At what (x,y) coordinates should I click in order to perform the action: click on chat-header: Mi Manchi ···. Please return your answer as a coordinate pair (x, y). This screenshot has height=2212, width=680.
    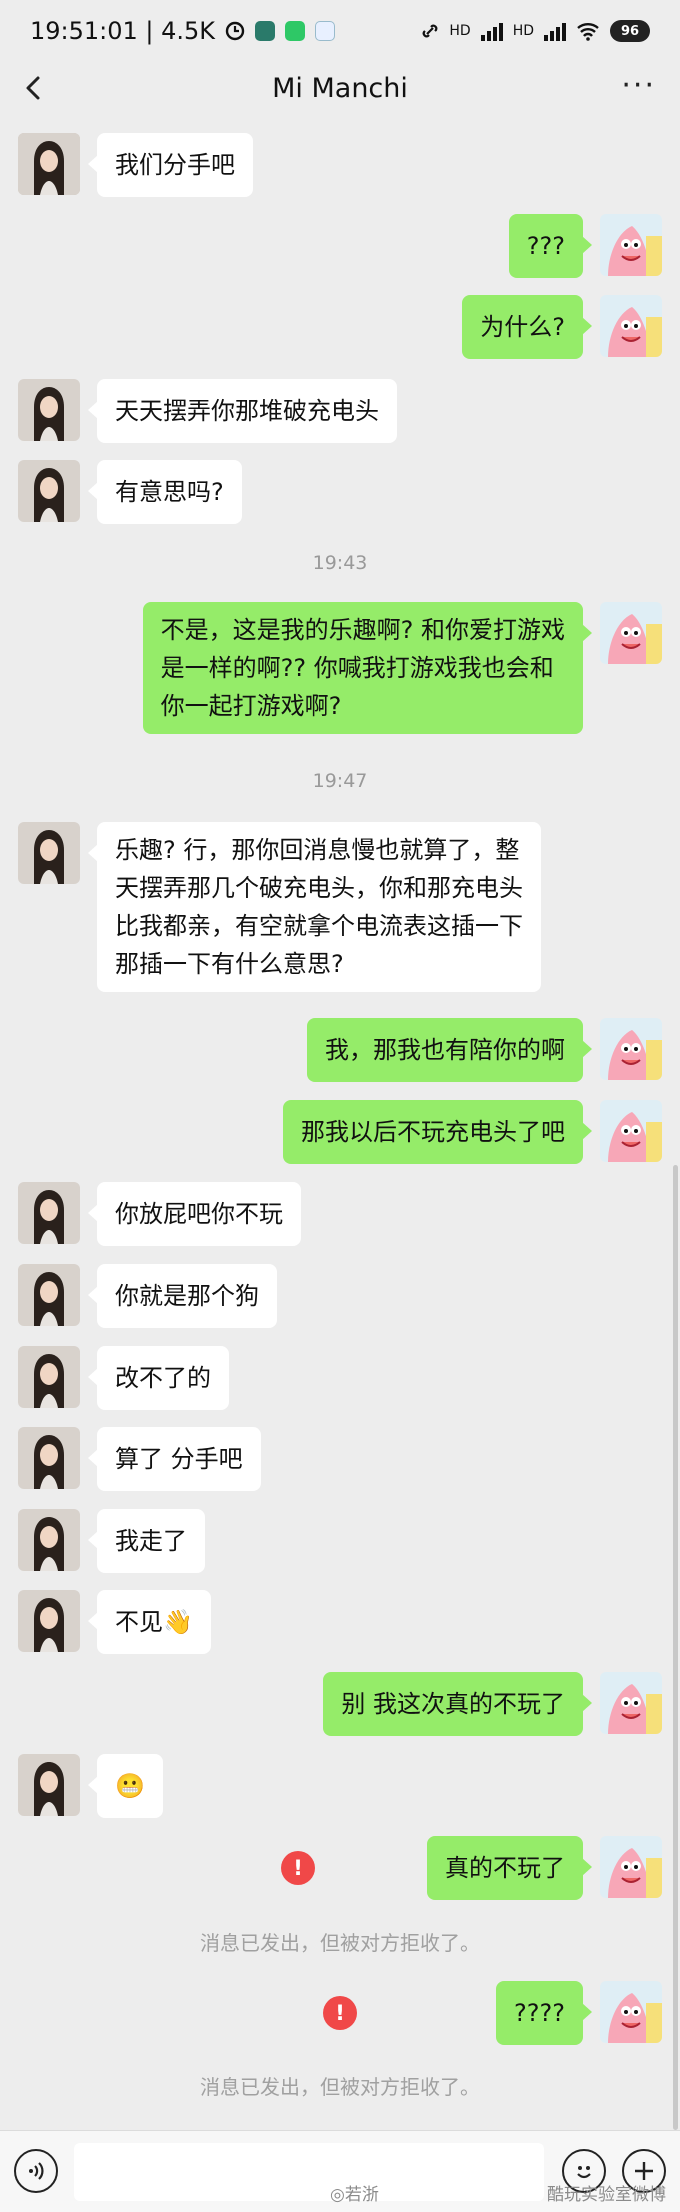
    Looking at the image, I should click on (340, 88).